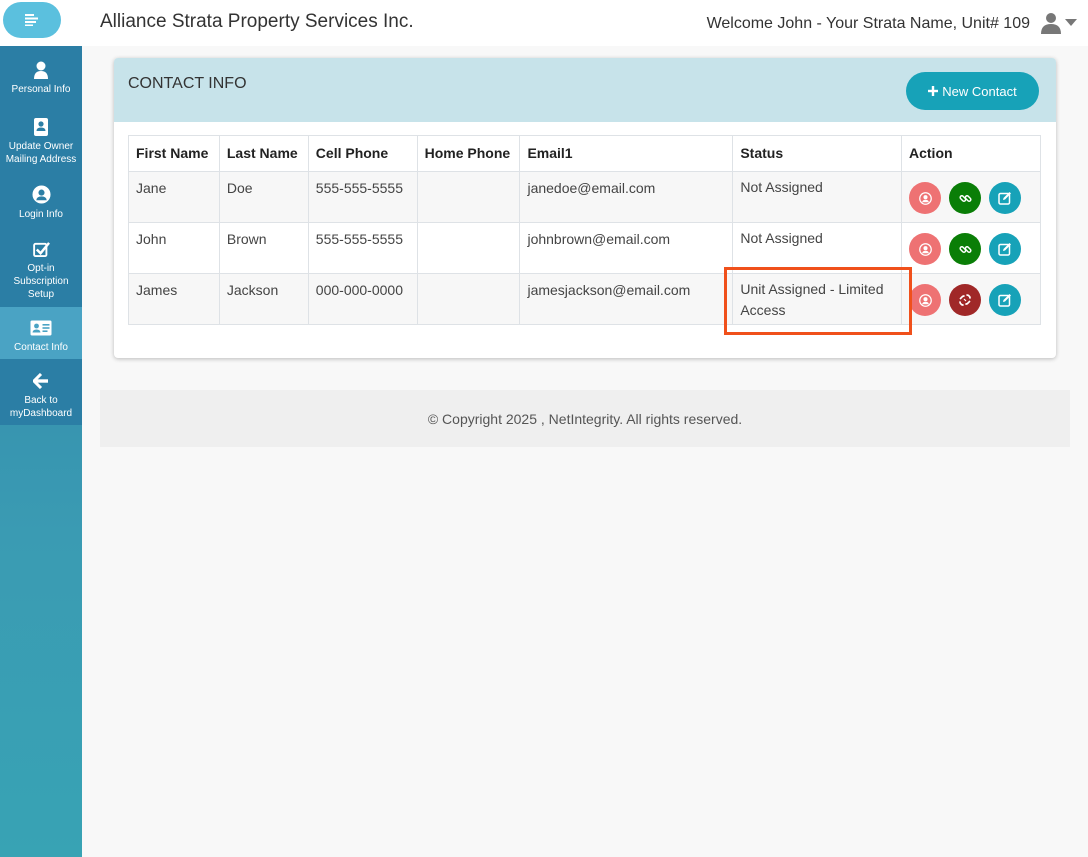 The image size is (1088, 857). I want to click on caret-down-icon, so click(1071, 22).